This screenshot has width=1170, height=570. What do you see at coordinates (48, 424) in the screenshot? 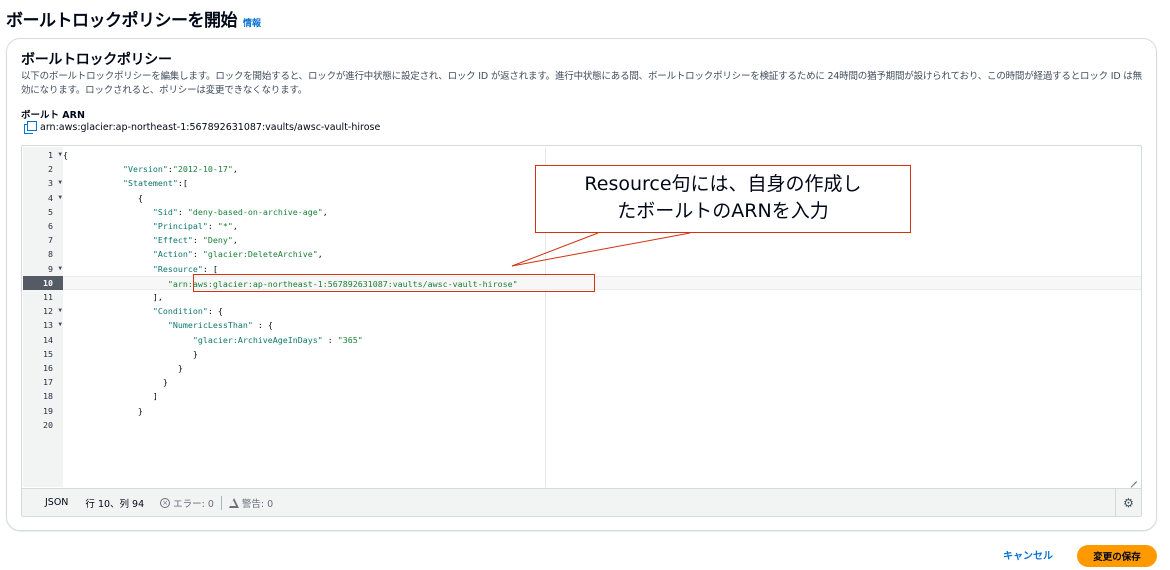
I see `line-number: 20` at bounding box center [48, 424].